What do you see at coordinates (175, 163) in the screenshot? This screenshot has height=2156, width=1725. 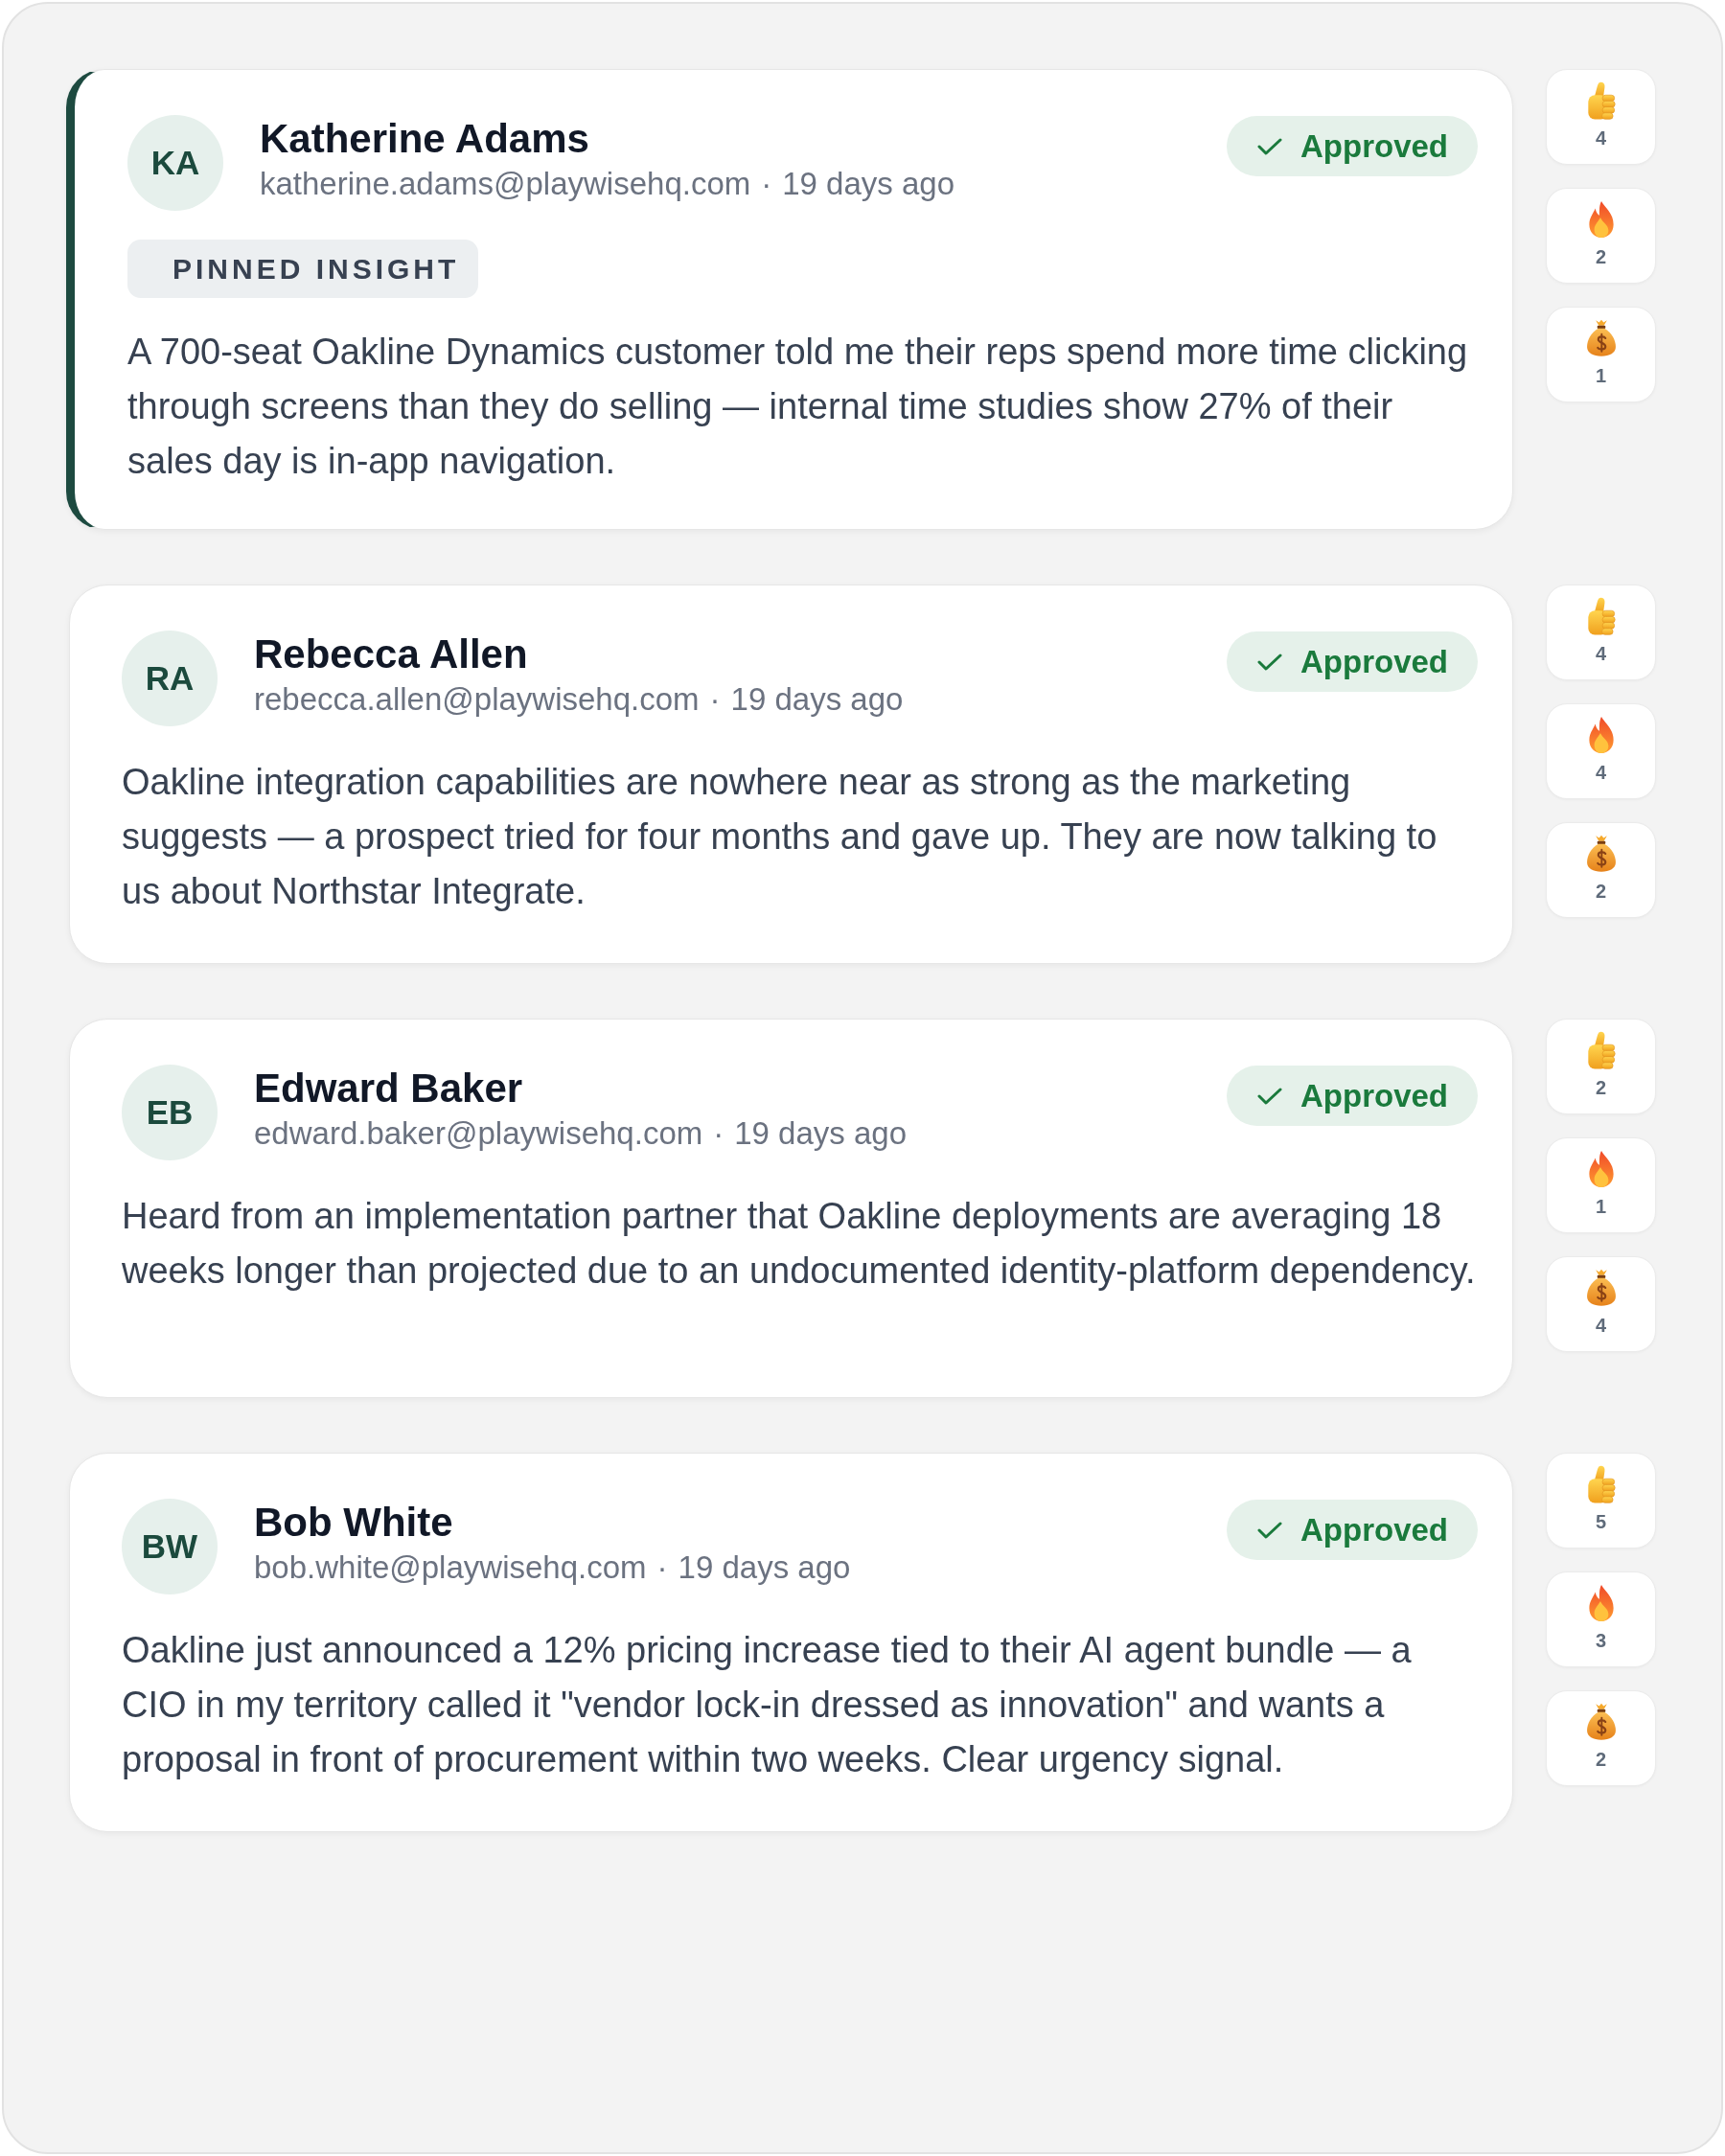 I see `author-avatar: KA` at bounding box center [175, 163].